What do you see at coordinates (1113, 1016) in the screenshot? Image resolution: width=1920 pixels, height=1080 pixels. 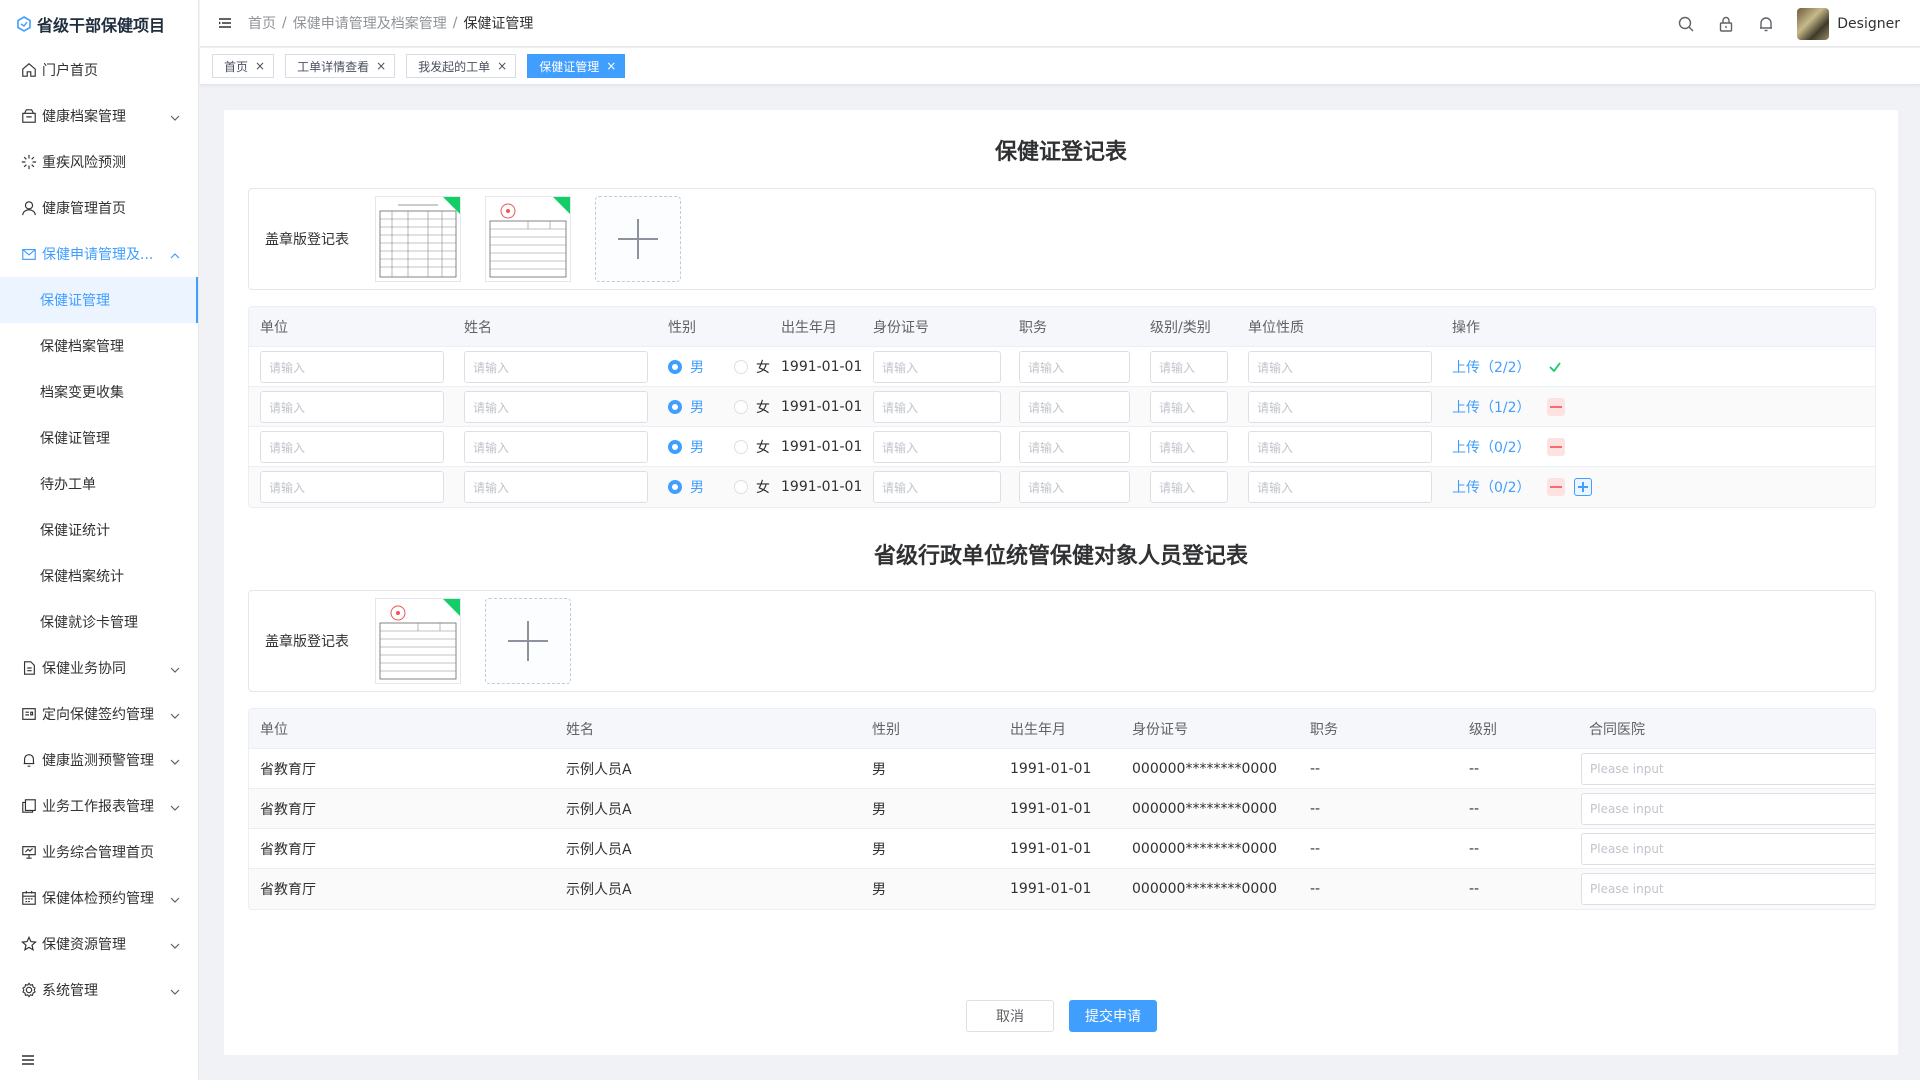 I see `submit-button: 提交申请` at bounding box center [1113, 1016].